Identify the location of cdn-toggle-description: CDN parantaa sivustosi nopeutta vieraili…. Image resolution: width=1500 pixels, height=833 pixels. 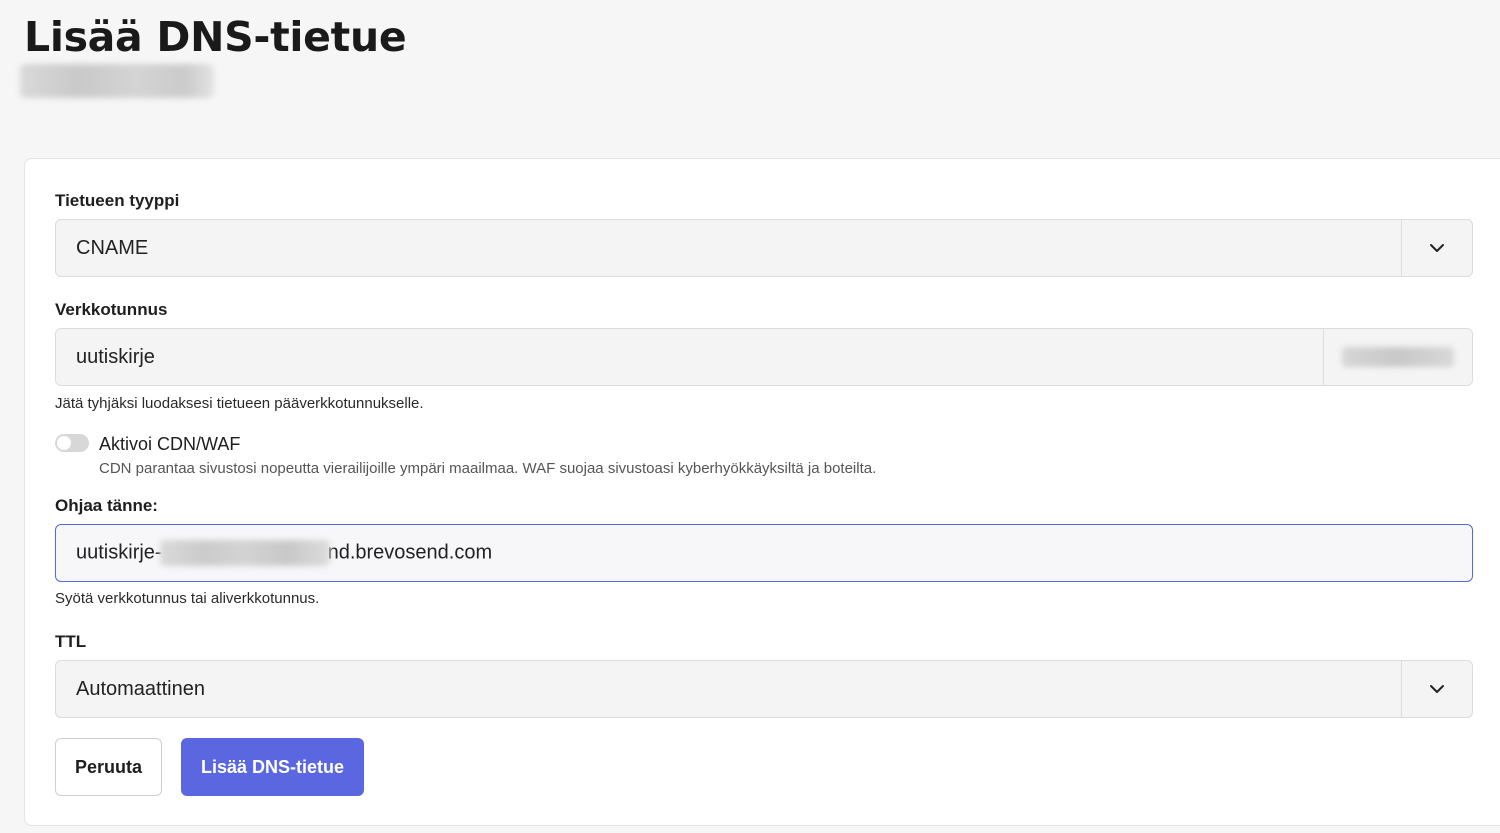
(488, 468).